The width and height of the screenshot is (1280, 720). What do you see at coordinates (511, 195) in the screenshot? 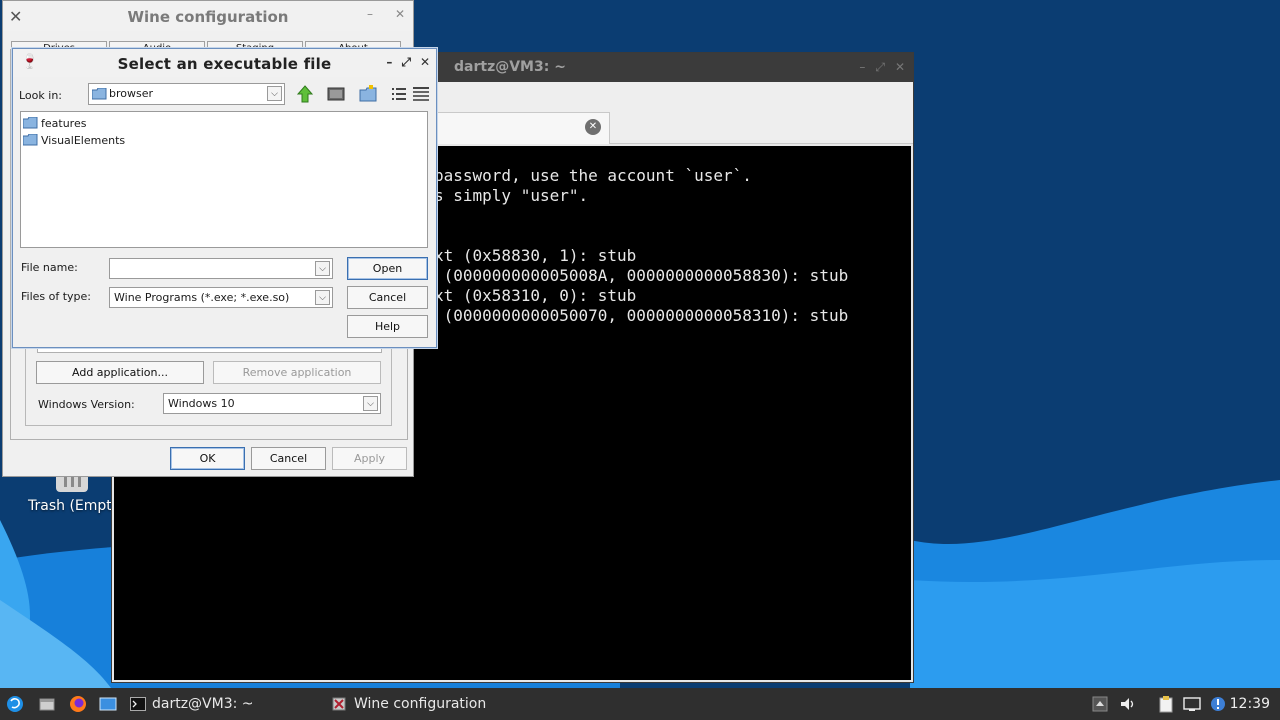
I see `terminal-line: s simply "user".` at bounding box center [511, 195].